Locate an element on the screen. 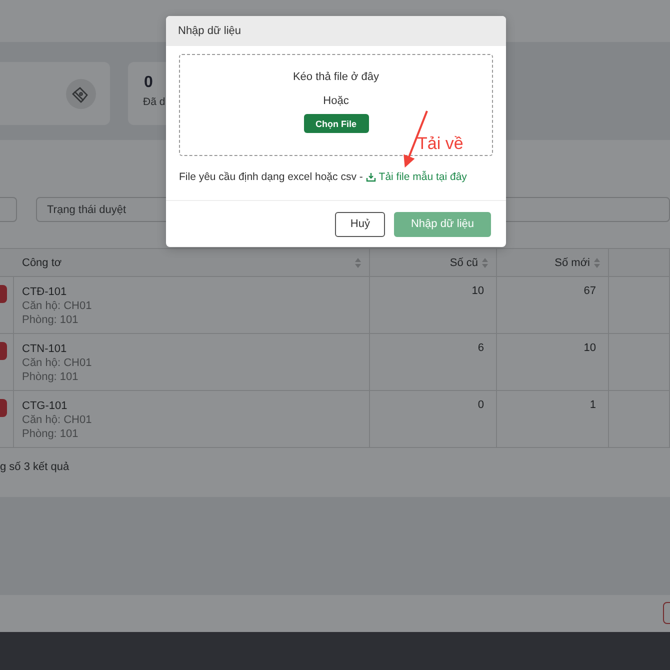 The image size is (670, 670). or-text: Hoặc is located at coordinates (336, 101).